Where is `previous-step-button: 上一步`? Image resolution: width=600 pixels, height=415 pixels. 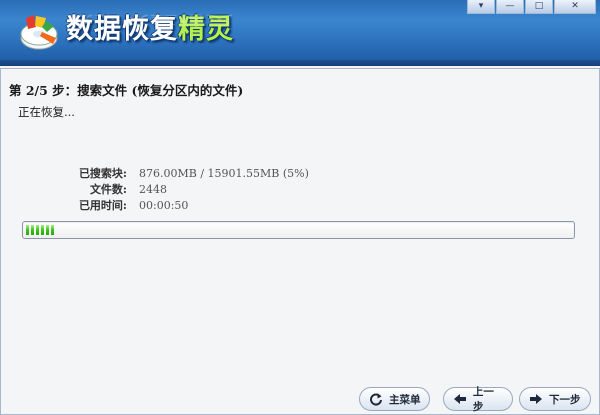
previous-step-button: 上一步 is located at coordinates (478, 399).